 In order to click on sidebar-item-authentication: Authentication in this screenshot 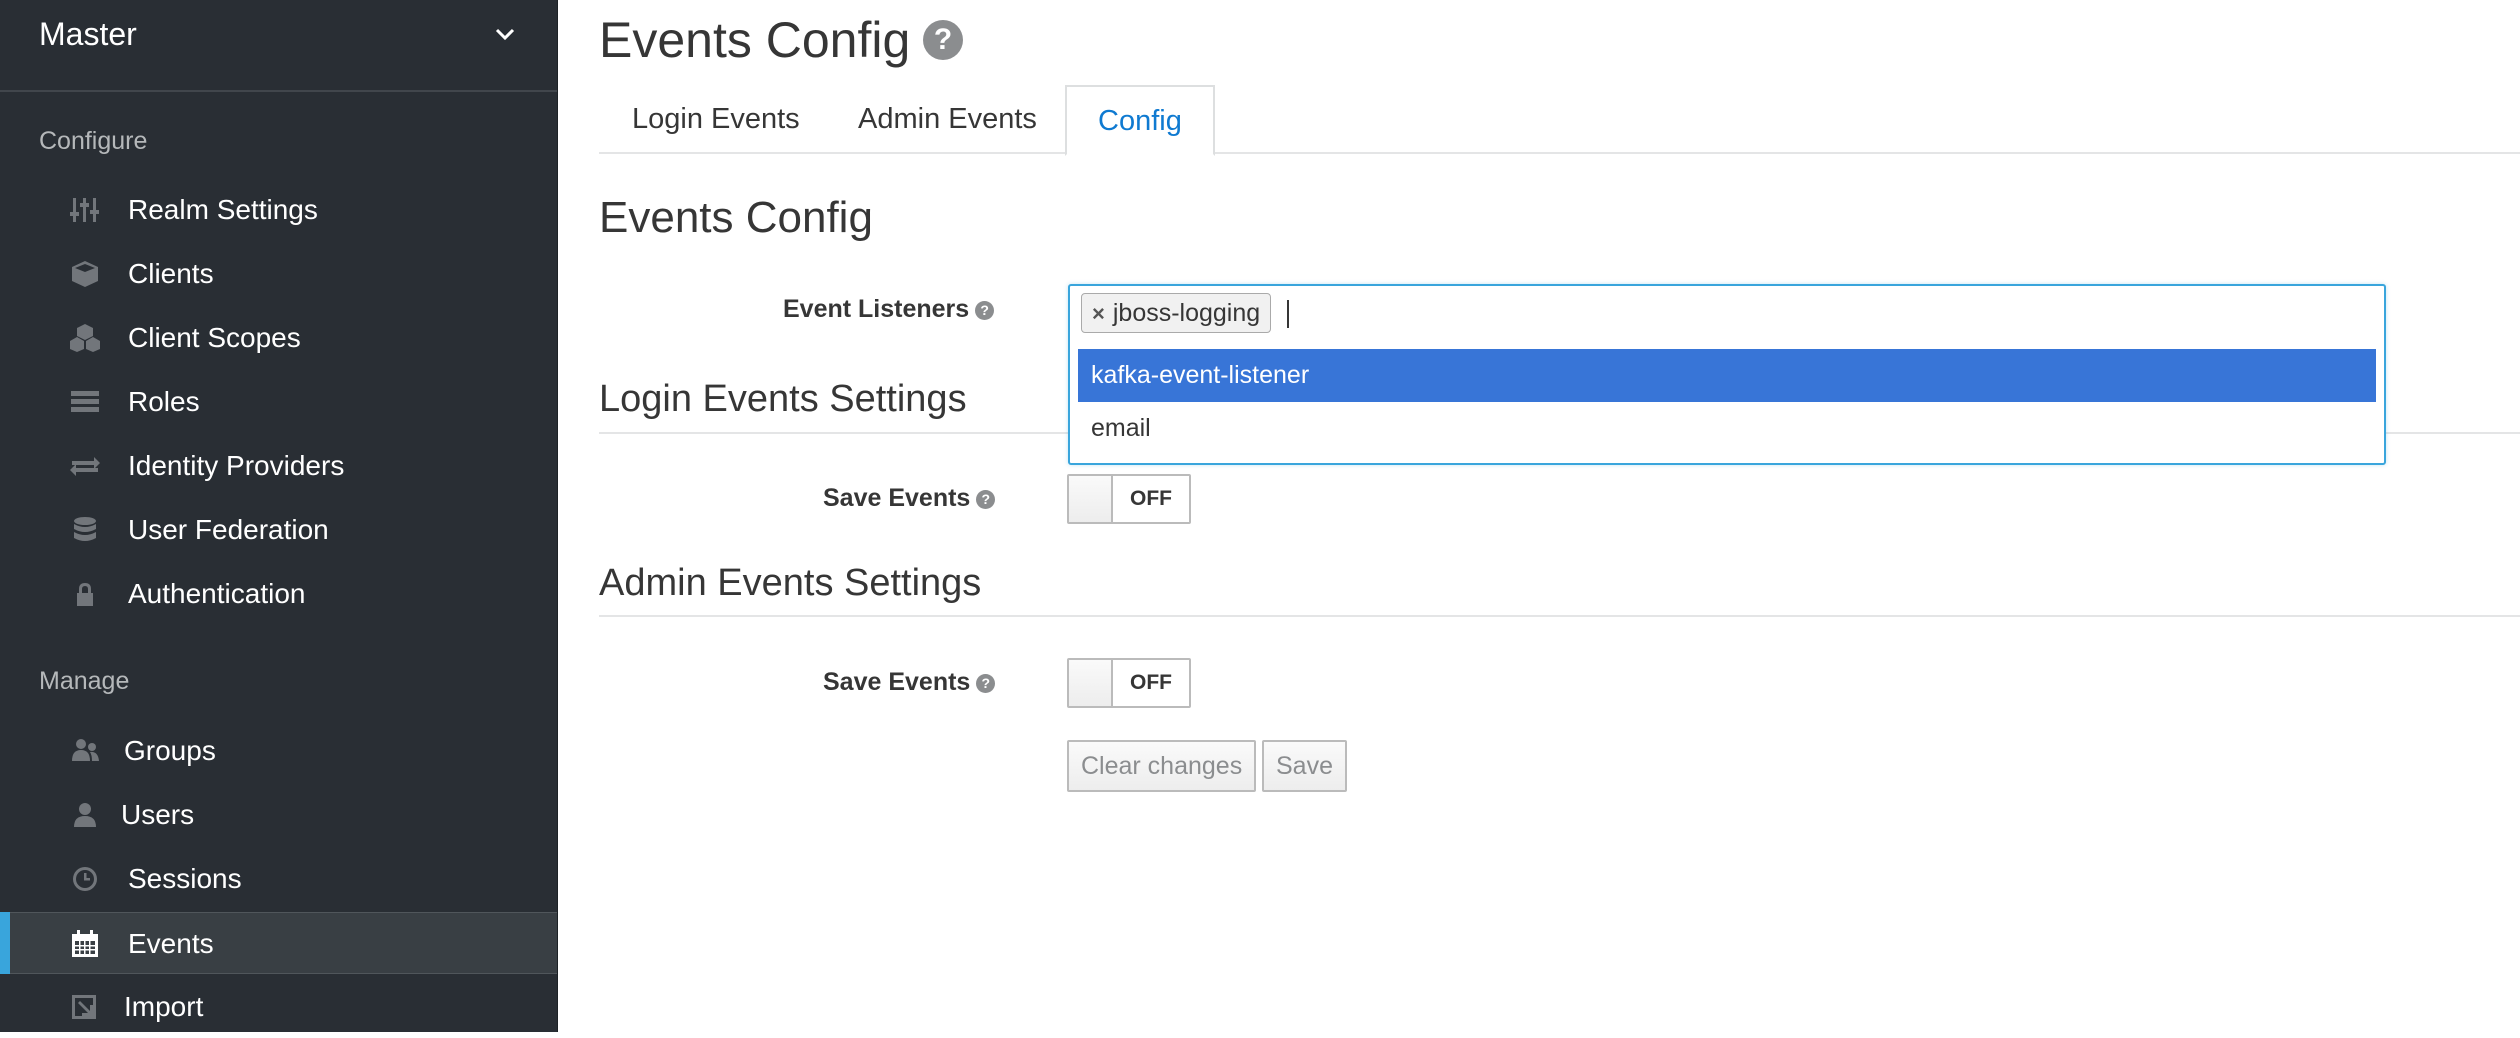, I will do `click(278, 594)`.